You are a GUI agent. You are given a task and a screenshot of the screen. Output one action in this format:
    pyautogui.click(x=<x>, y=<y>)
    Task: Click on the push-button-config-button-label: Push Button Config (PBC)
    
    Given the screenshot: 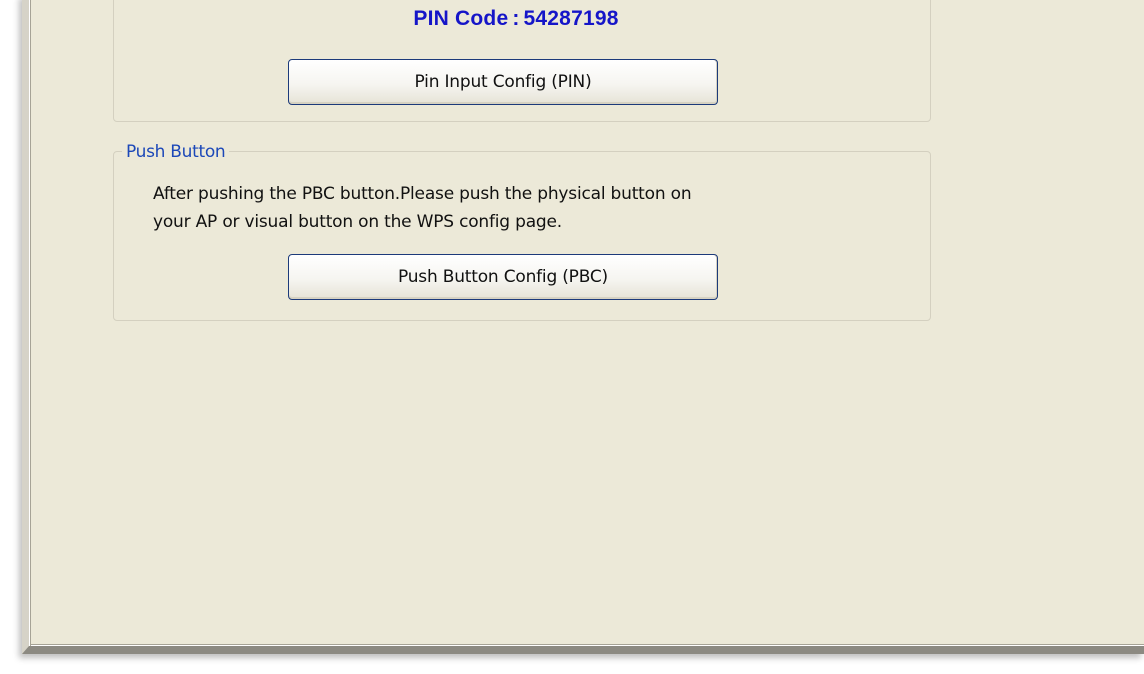 What is the action you would take?
    pyautogui.click(x=502, y=277)
    